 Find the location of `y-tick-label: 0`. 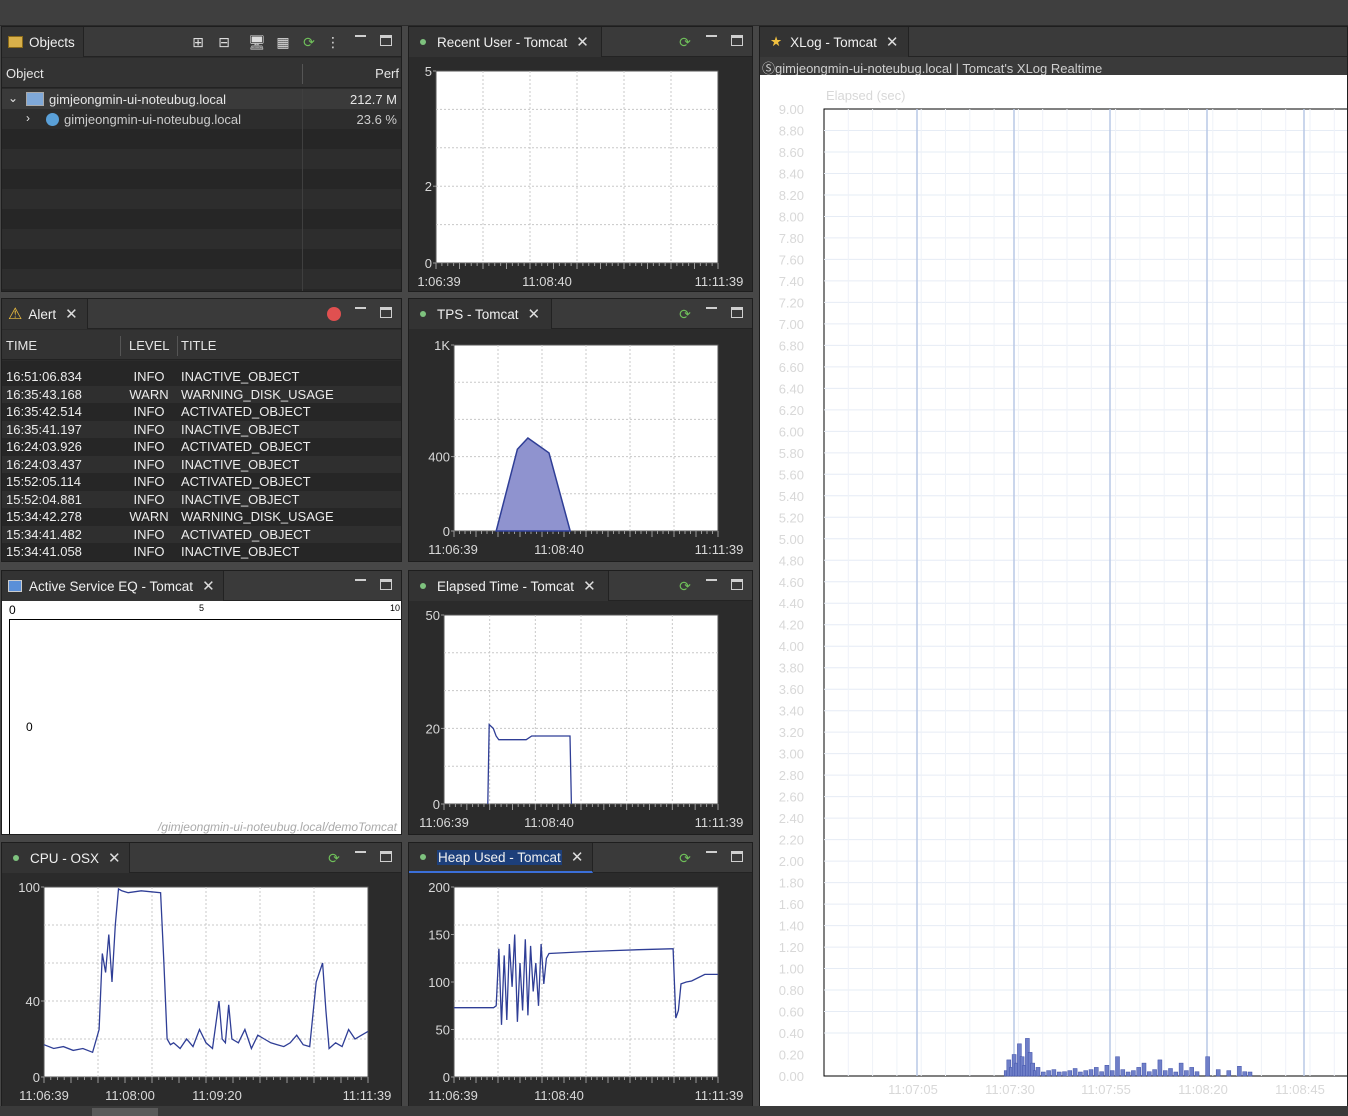

y-tick-label: 0 is located at coordinates (36, 1077).